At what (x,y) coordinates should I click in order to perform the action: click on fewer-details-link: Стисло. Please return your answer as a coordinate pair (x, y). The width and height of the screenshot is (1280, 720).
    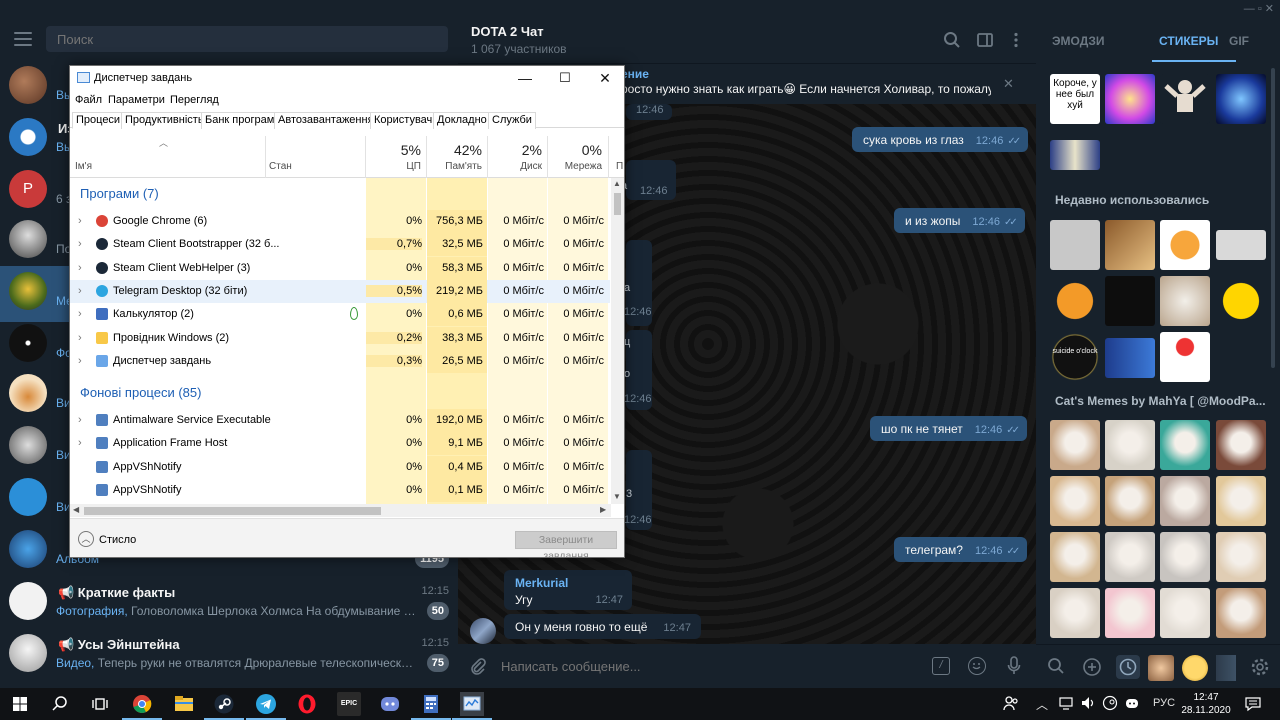
    Looking at the image, I should click on (117, 540).